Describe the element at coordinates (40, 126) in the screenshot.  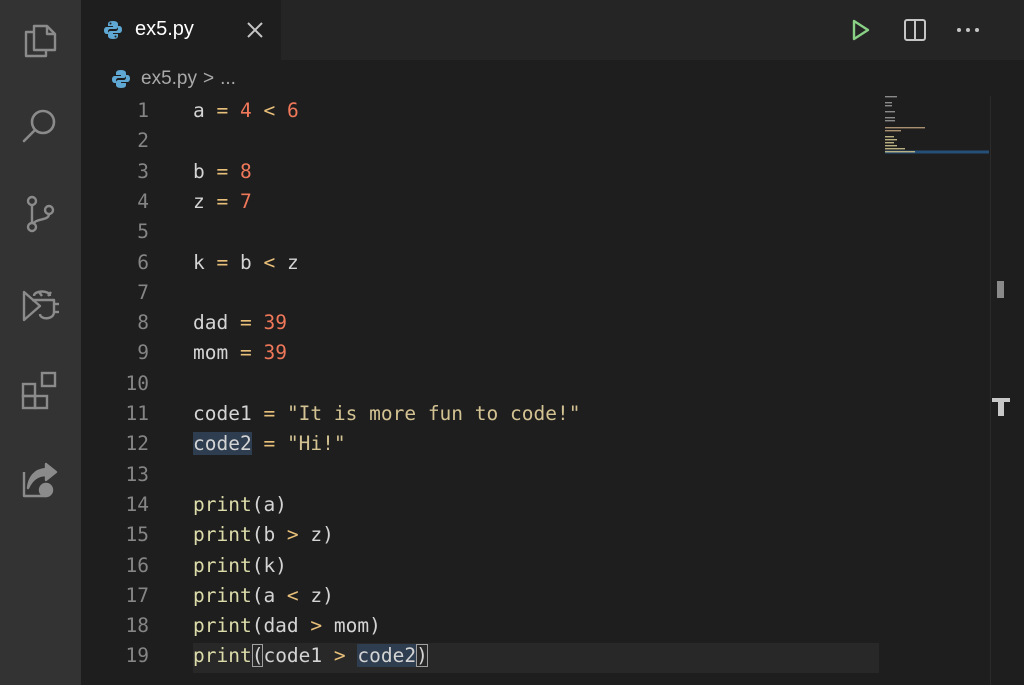
I see `search-icon` at that location.